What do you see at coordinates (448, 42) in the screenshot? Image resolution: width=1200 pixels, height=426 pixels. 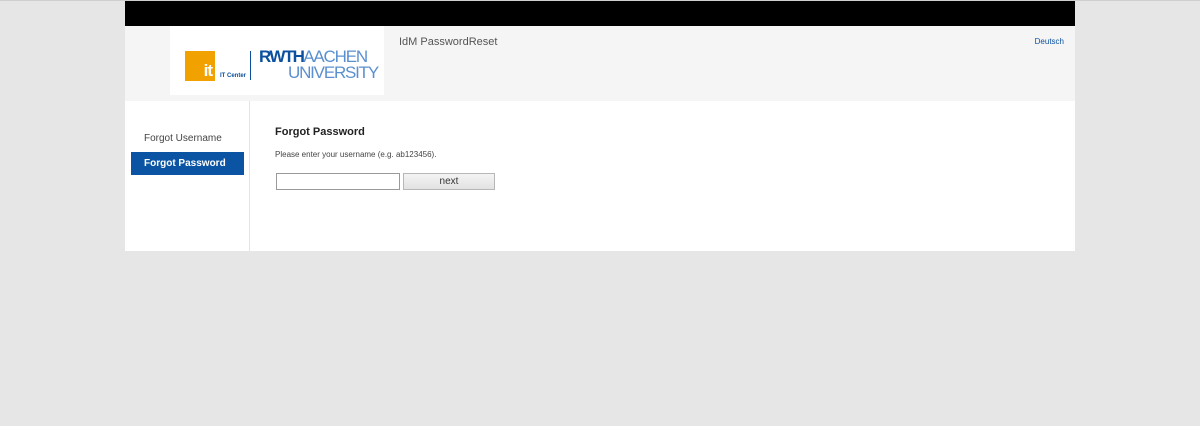 I see `app-title: IdM PasswordReset` at bounding box center [448, 42].